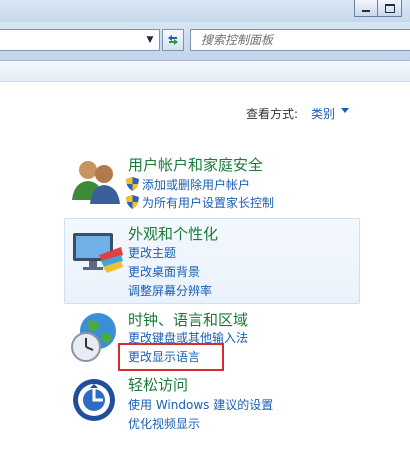 This screenshot has height=463, width=410. I want to click on address-field, so click(80, 40).